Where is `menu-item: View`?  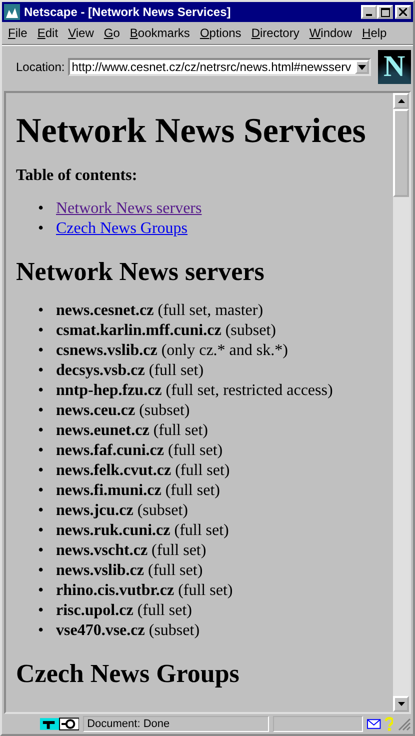
menu-item: View is located at coordinates (81, 33).